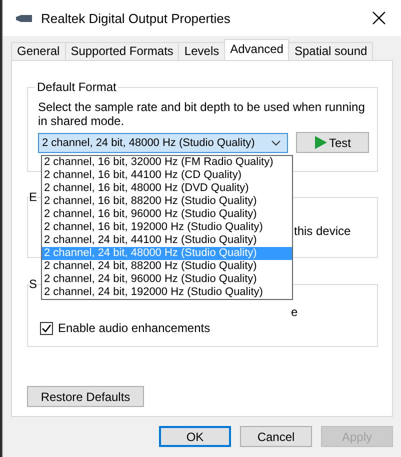  What do you see at coordinates (38, 51) in the screenshot?
I see `tab: General` at bounding box center [38, 51].